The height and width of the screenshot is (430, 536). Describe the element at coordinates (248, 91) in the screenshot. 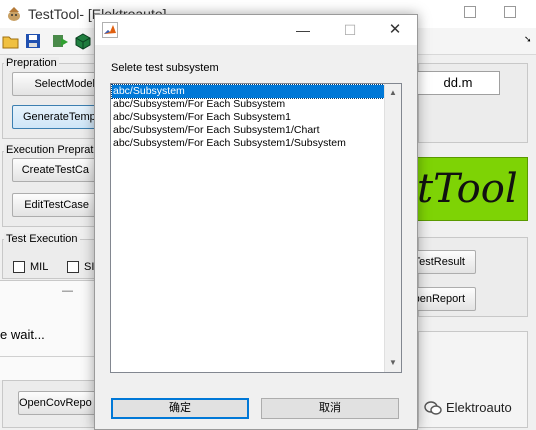

I see `list-item: abc/Subsystem` at that location.